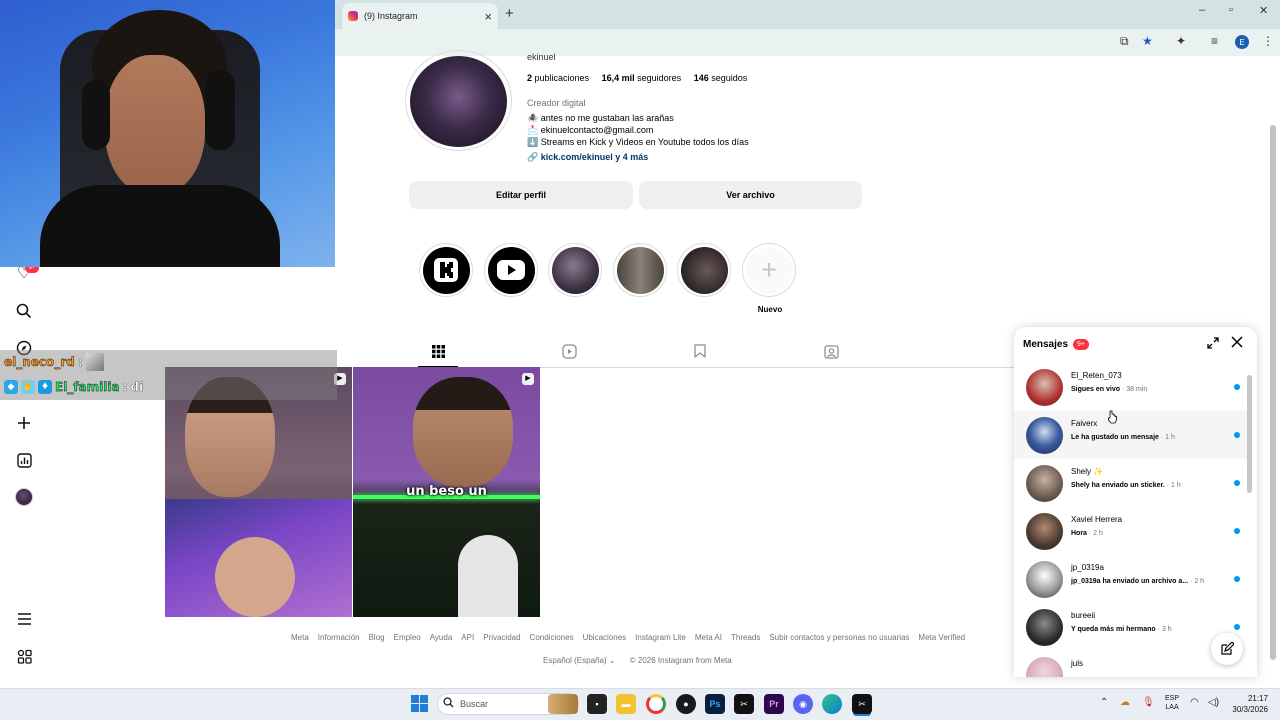 This screenshot has height=720, width=1280. Describe the element at coordinates (1148, 702) in the screenshot. I see `microphone-icon: 🎙` at that location.